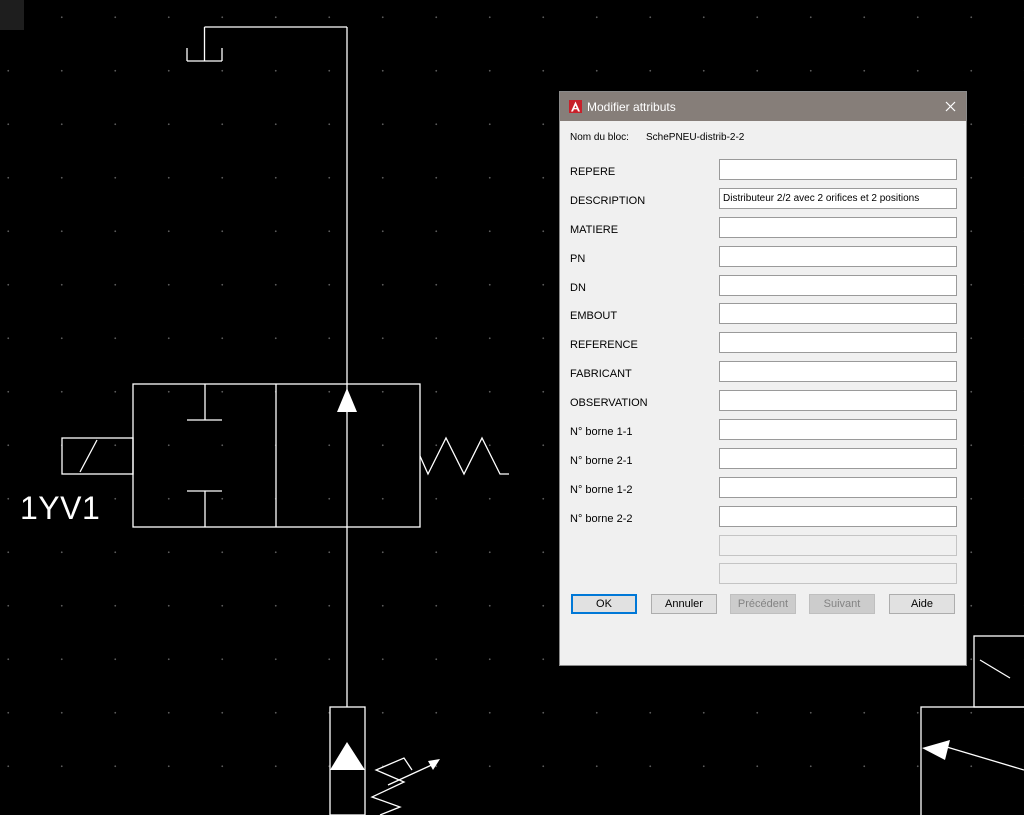 This screenshot has height=815, width=1024. Describe the element at coordinates (601, 432) in the screenshot. I see `attribute-label: N° borne 1-1` at that location.